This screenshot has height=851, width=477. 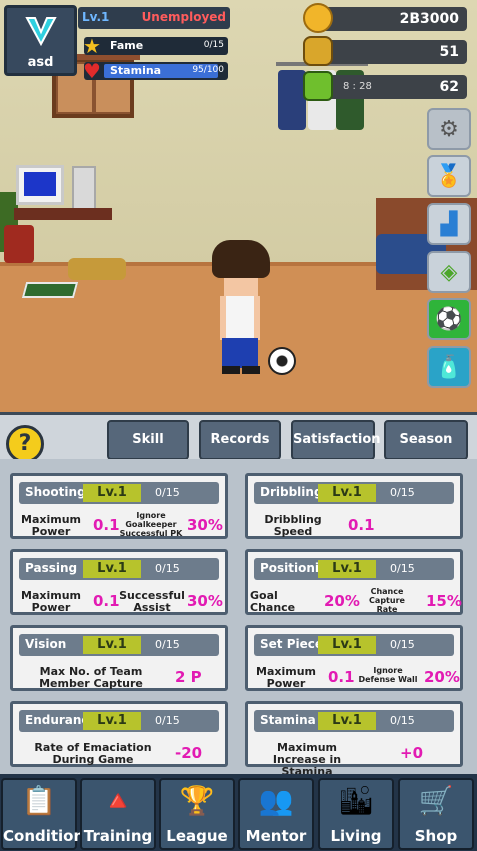 What do you see at coordinates (46, 644) in the screenshot?
I see `skill-title: Vision` at bounding box center [46, 644].